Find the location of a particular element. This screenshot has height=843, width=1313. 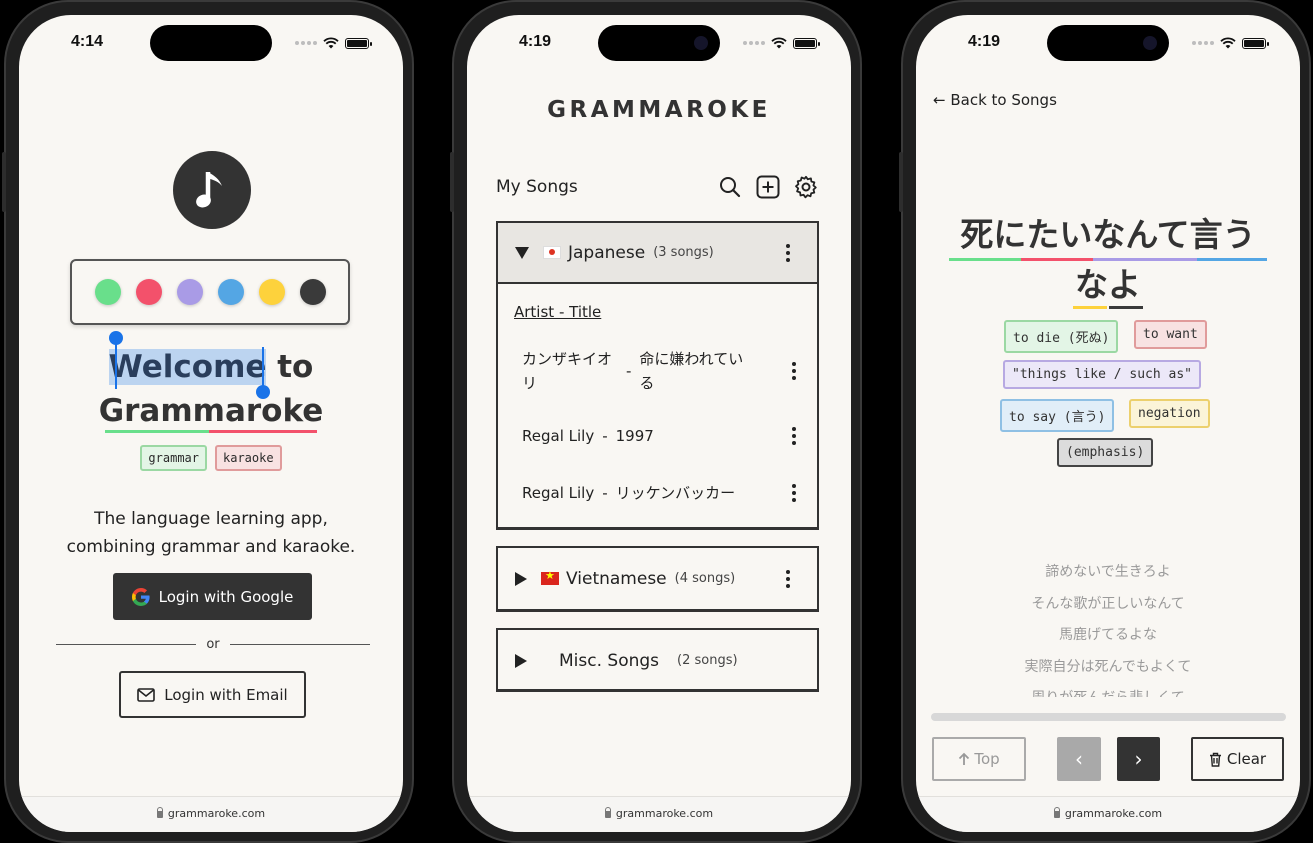

song-item: Regal Lily - リッケンバッカー is located at coordinates (664, 492).